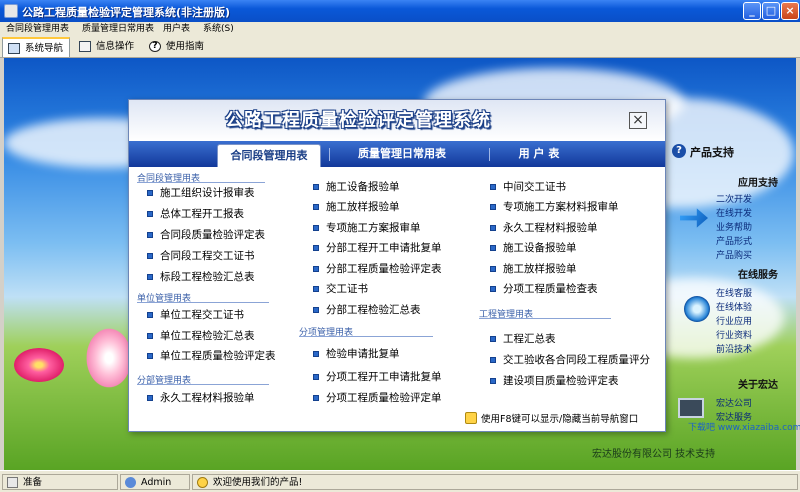  I want to click on link-item: 在线客服, so click(734, 292).